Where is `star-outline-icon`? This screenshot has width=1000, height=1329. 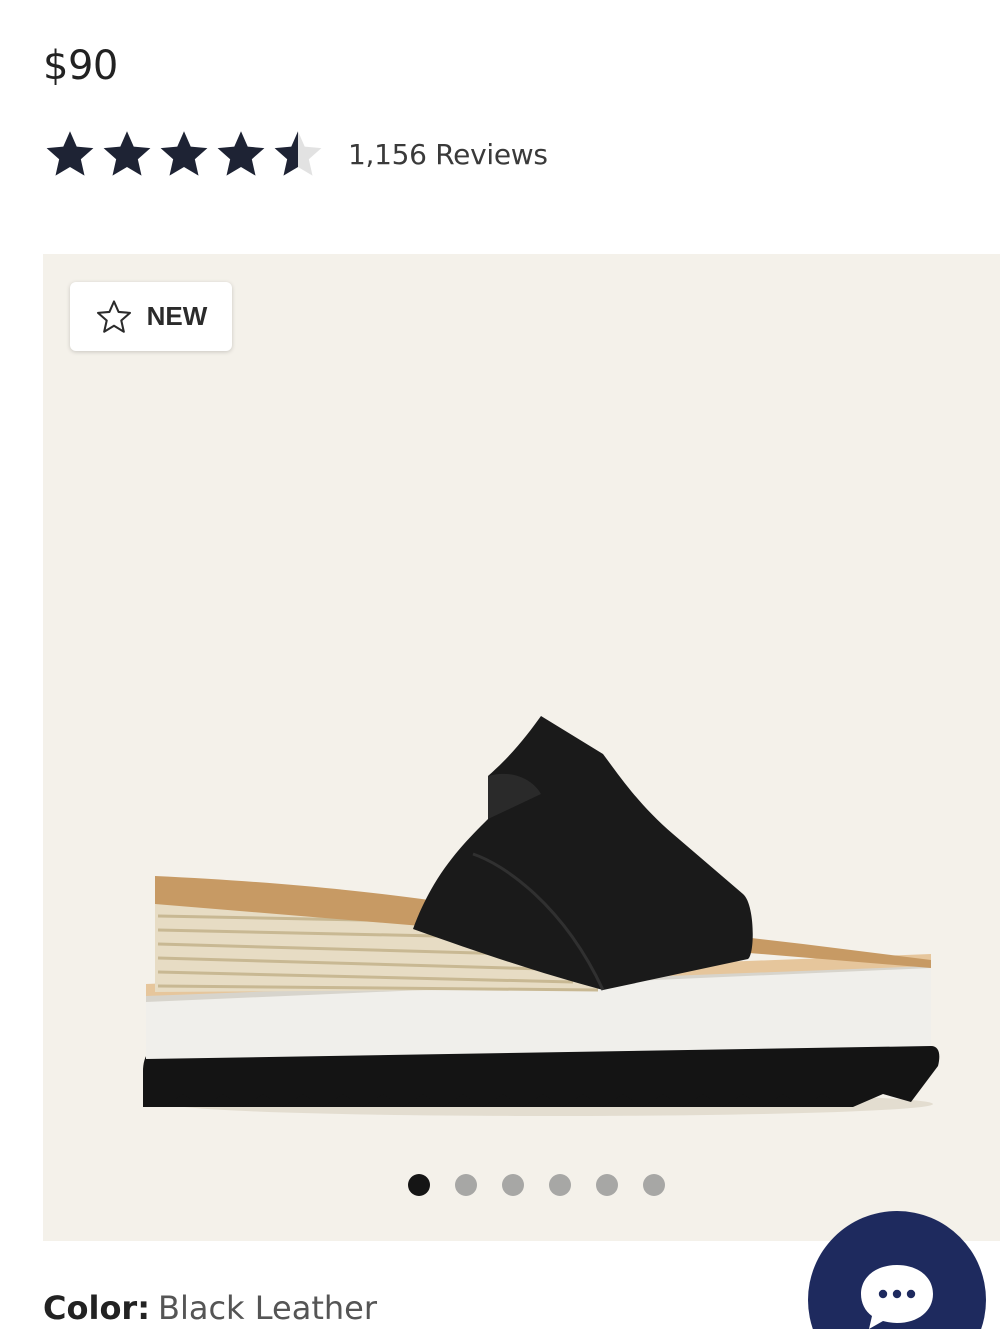
star-outline-icon is located at coordinates (113, 316).